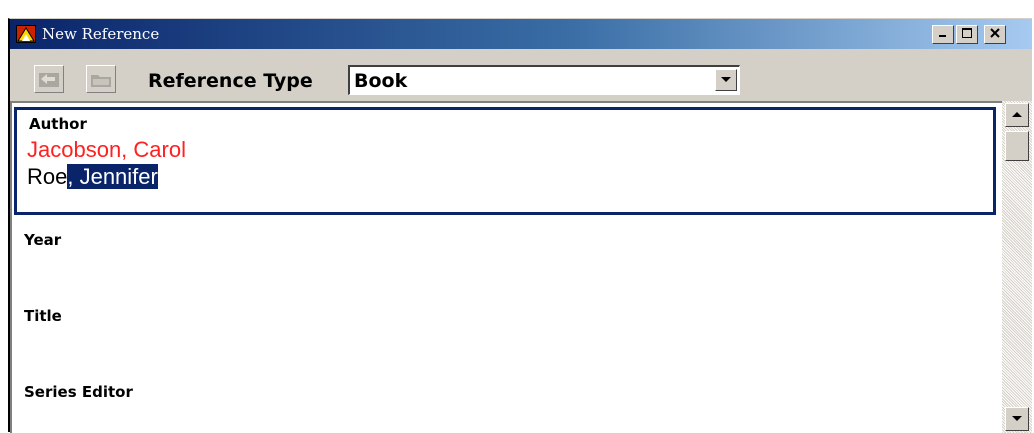 The image size is (1034, 433). What do you see at coordinates (507, 419) in the screenshot?
I see `series-editor-field` at bounding box center [507, 419].